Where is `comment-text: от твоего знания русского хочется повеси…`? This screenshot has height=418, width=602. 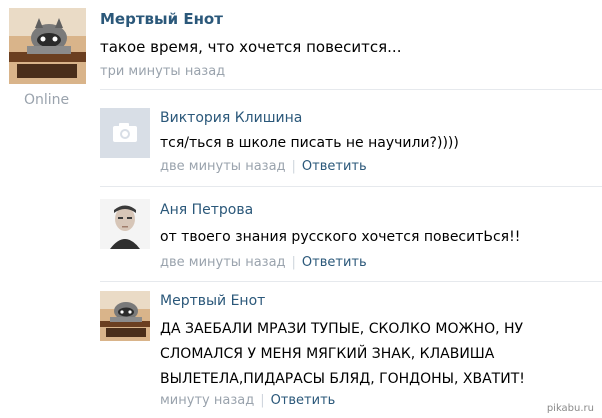
comment-text: от твоего знания русского хочется повеси… is located at coordinates (340, 237).